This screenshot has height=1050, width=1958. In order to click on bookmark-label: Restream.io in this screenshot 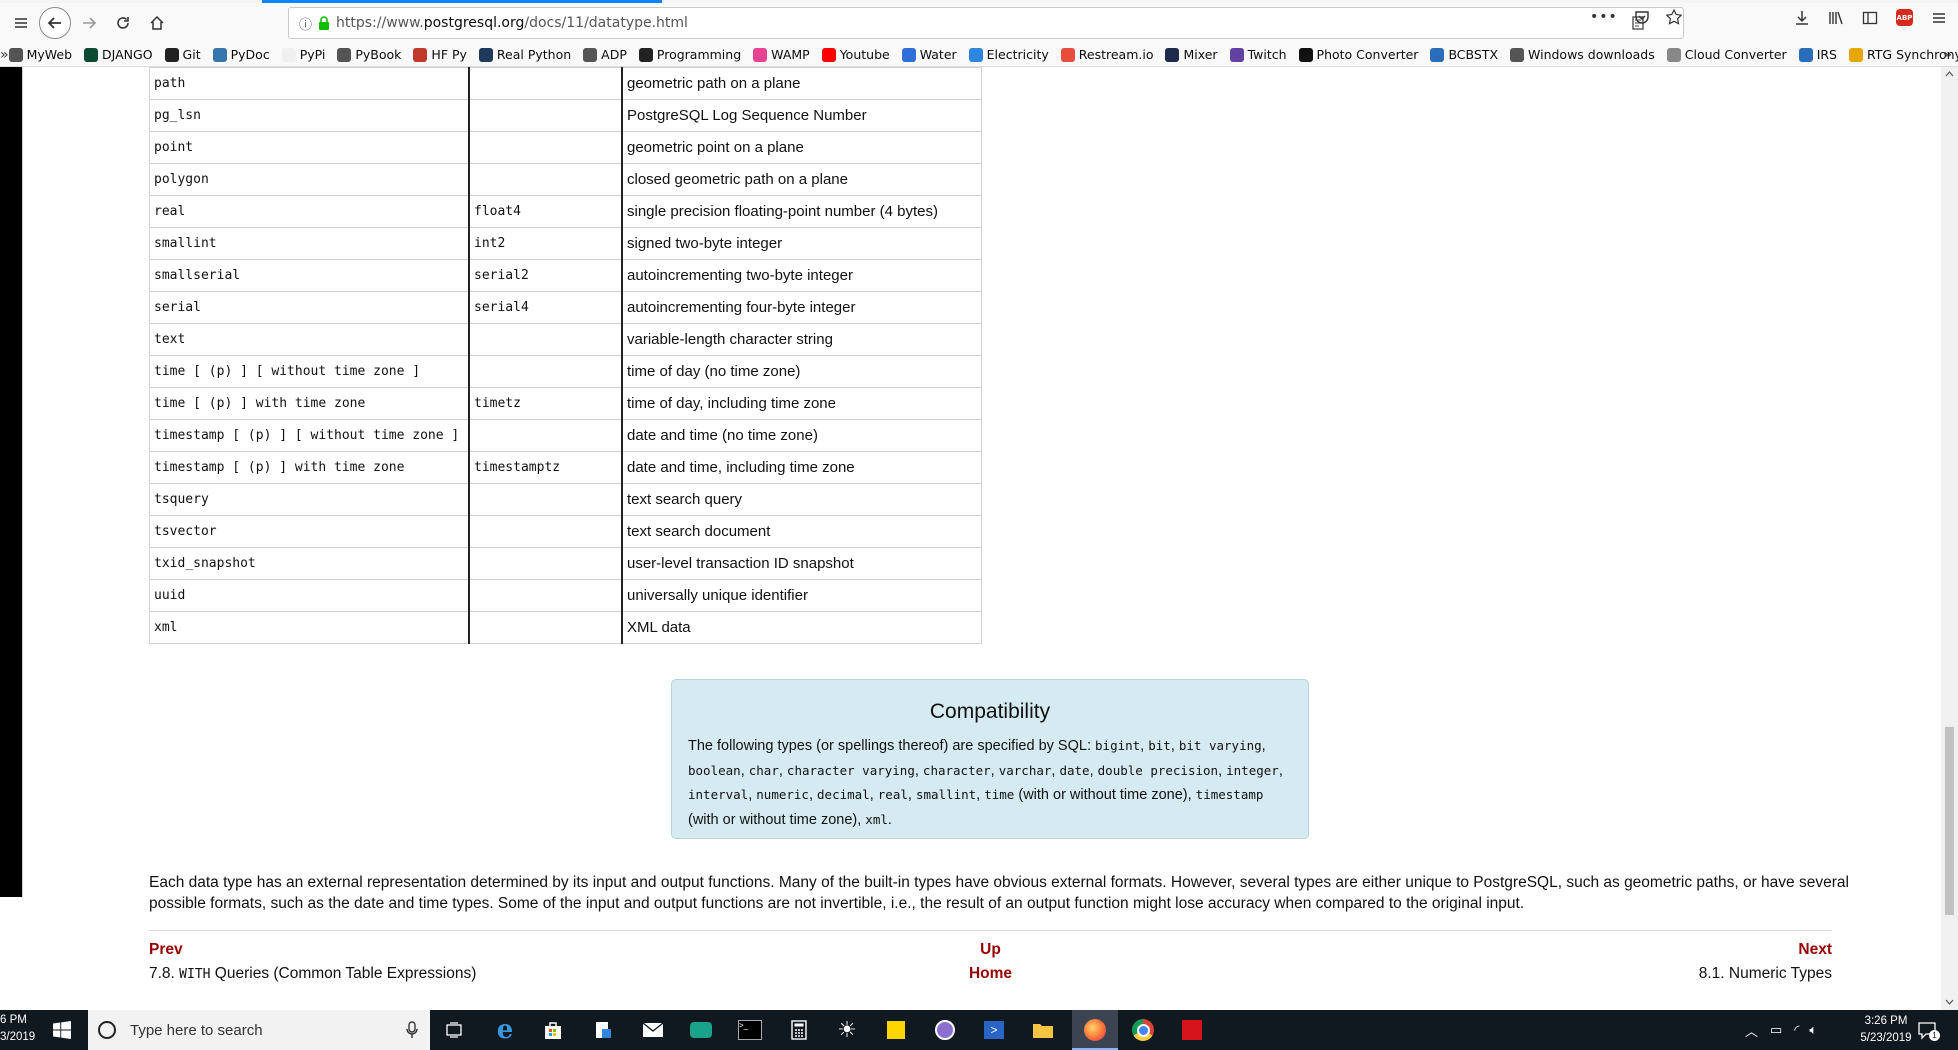, I will do `click(1116, 54)`.